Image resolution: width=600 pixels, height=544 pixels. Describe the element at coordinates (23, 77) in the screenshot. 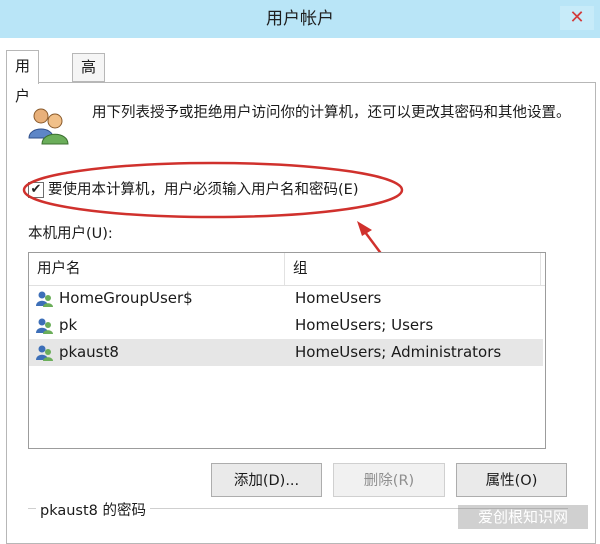

I see `tab-users: 用户` at that location.